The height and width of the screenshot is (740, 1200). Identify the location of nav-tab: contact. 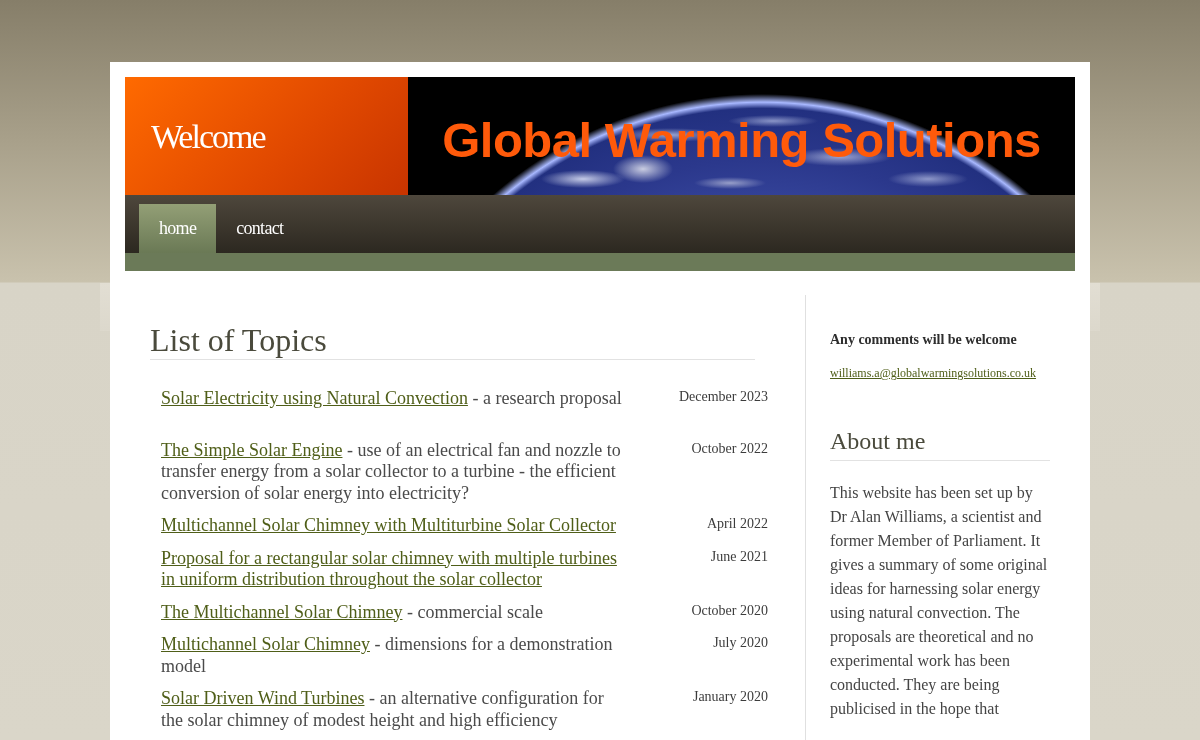
(260, 228).